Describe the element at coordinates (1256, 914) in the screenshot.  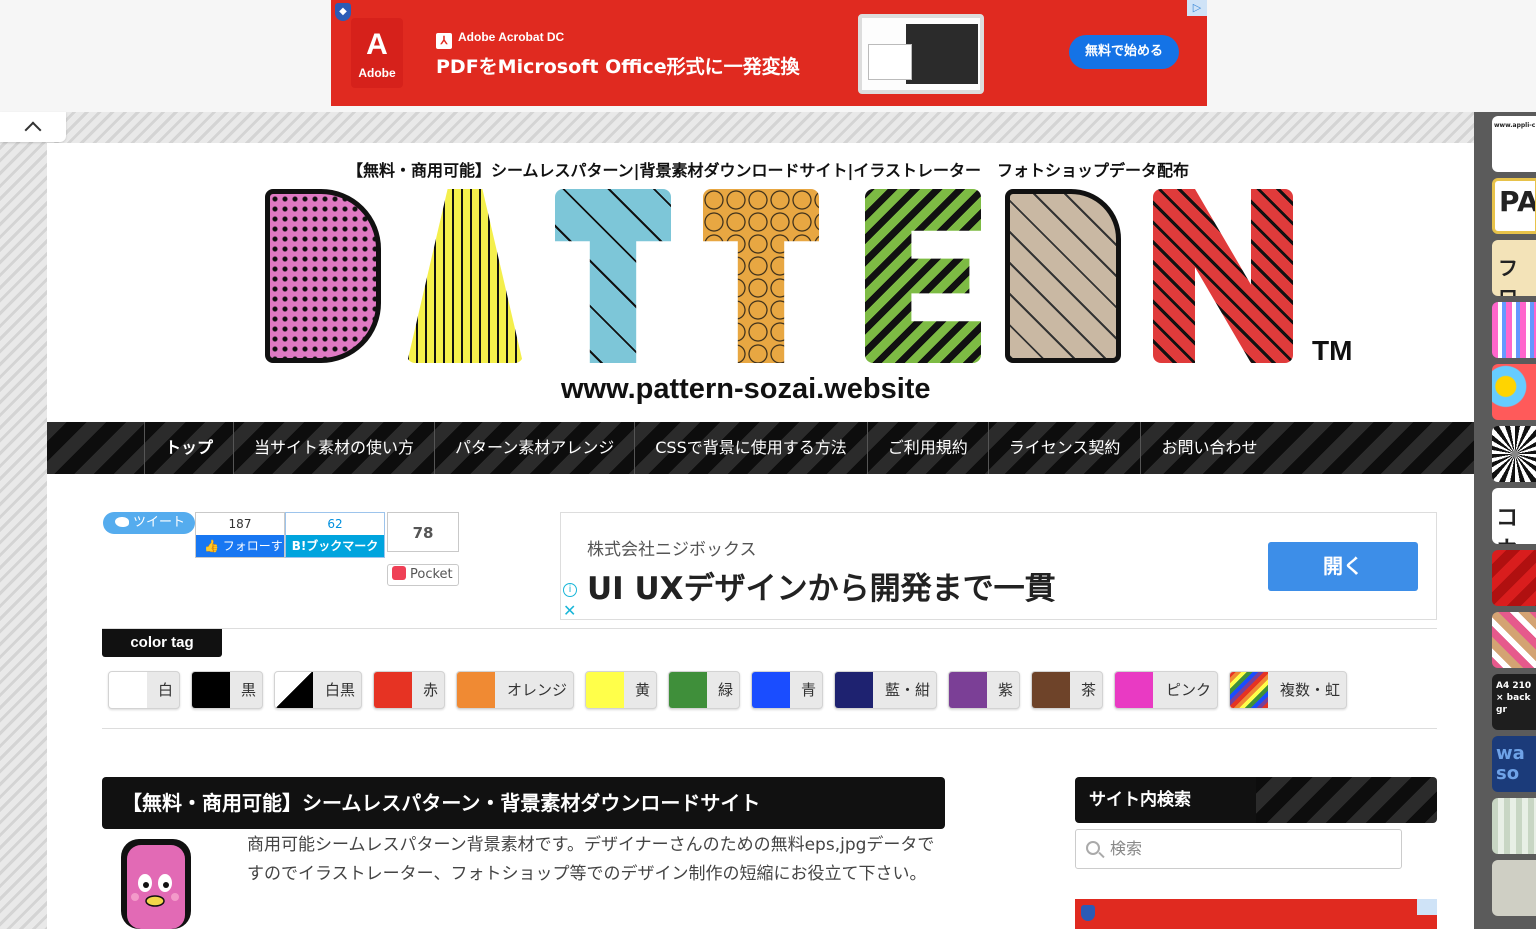
I see `sidebar-ad` at that location.